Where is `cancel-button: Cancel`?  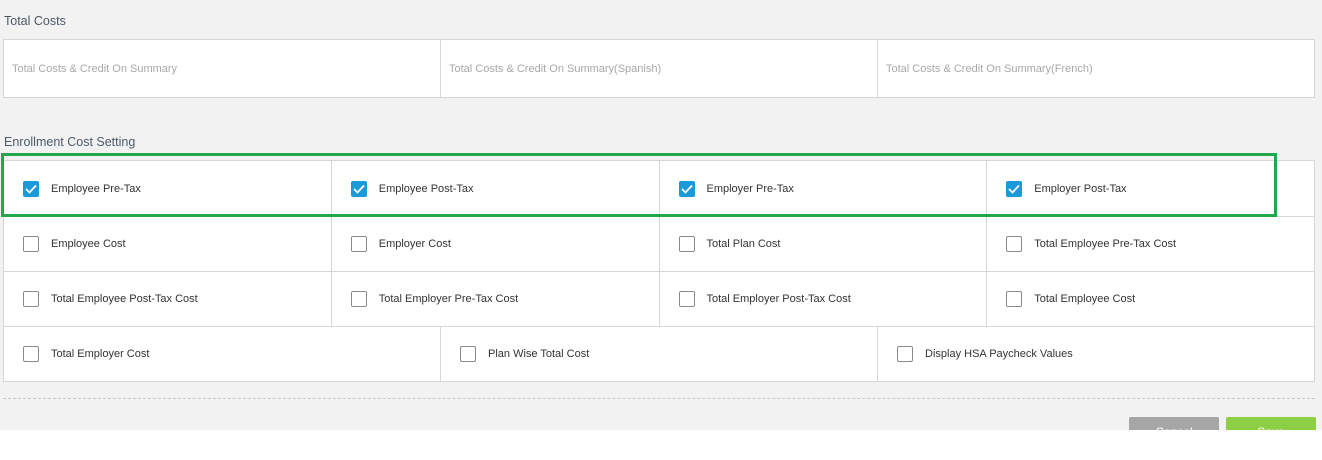 cancel-button: Cancel is located at coordinates (1174, 423).